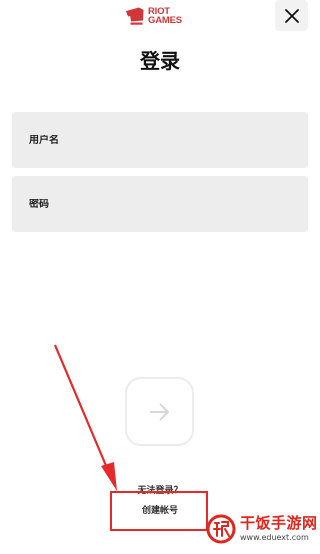 Image resolution: width=320 pixels, height=554 pixels. I want to click on watermark-url: www.eduext.com, so click(274, 537).